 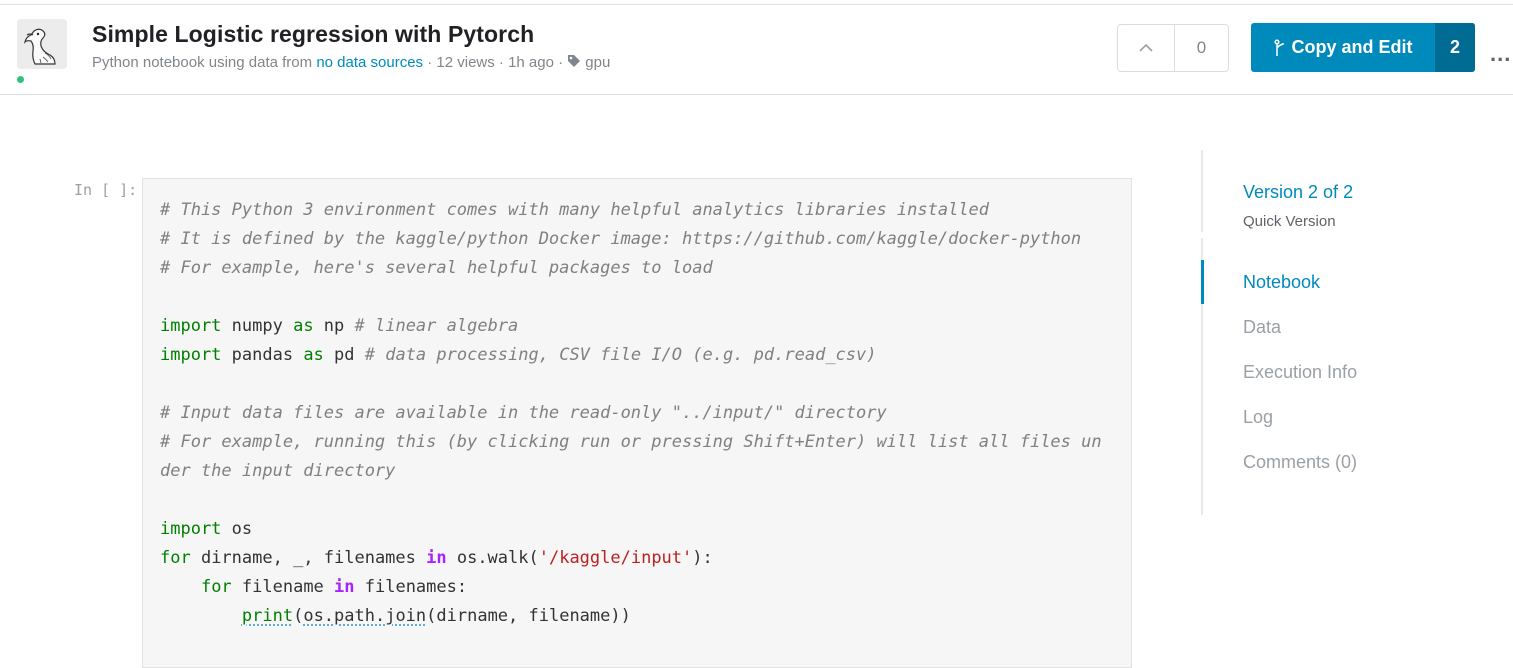 I want to click on tag-icon, so click(x=574, y=63).